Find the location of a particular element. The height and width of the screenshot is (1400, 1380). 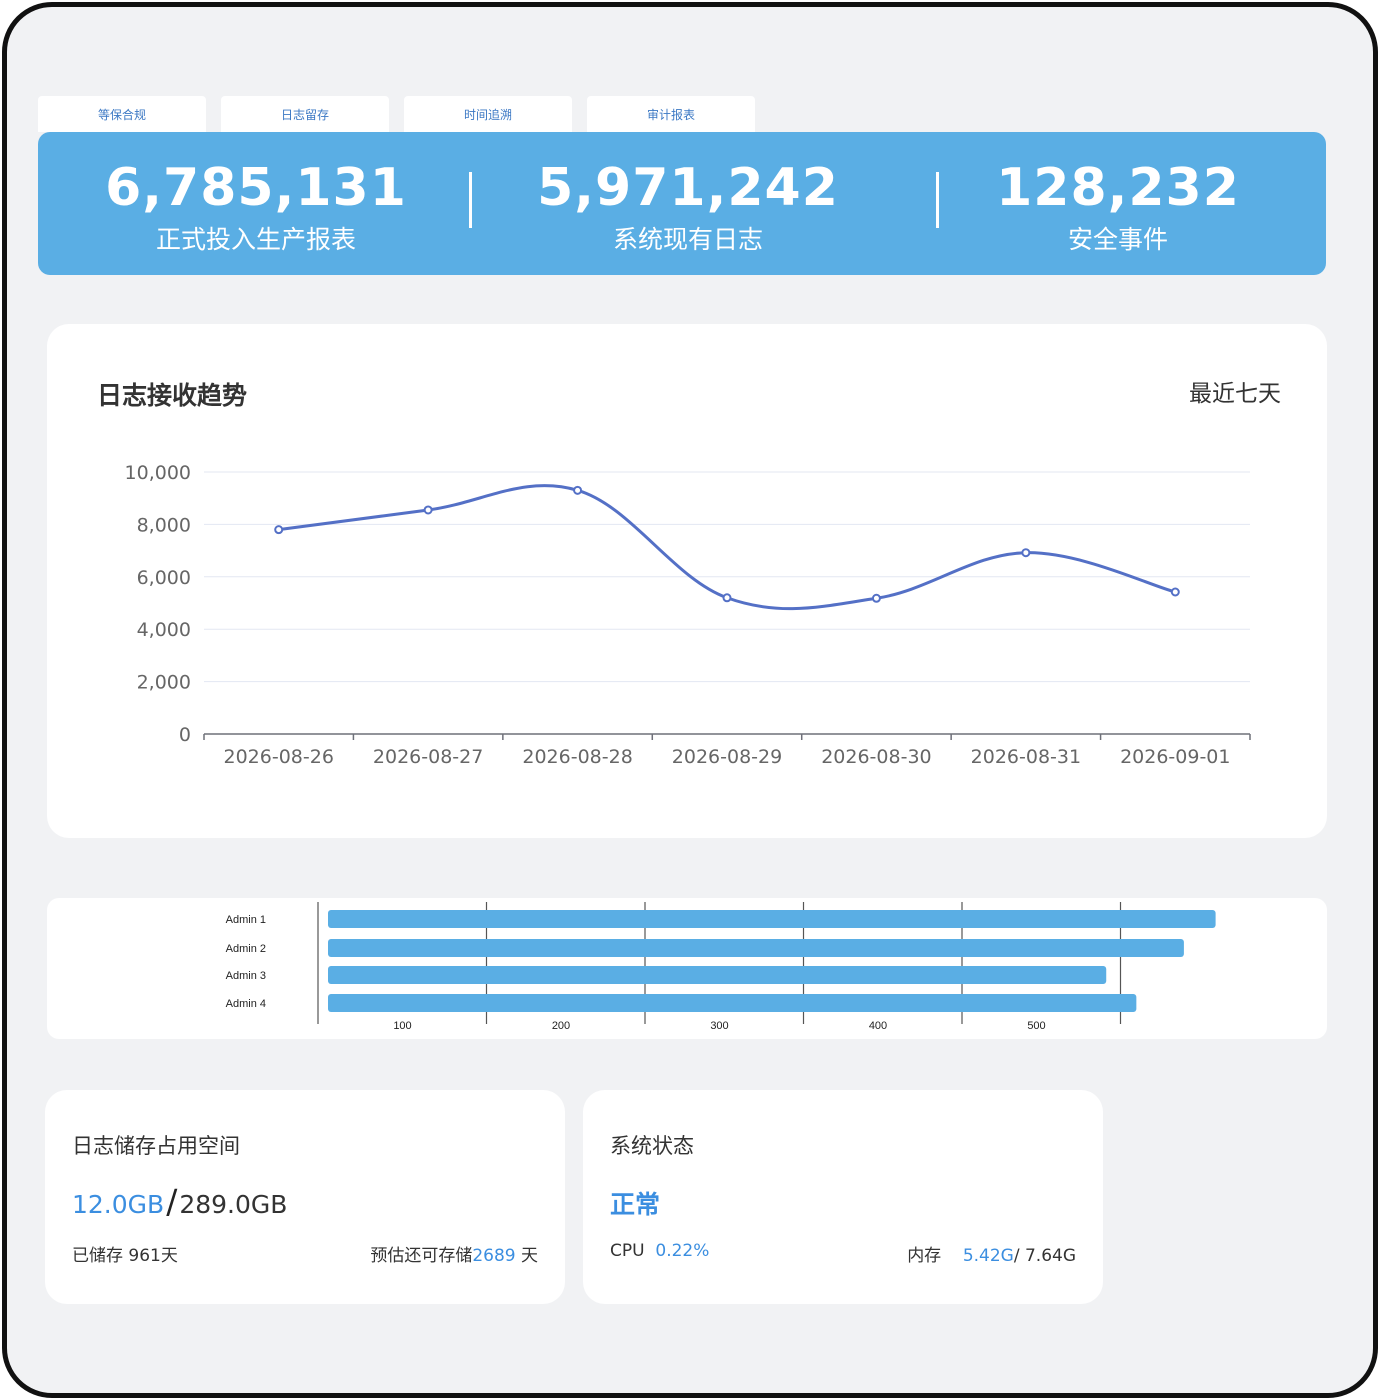

cpu-label: CPU is located at coordinates (627, 1251).